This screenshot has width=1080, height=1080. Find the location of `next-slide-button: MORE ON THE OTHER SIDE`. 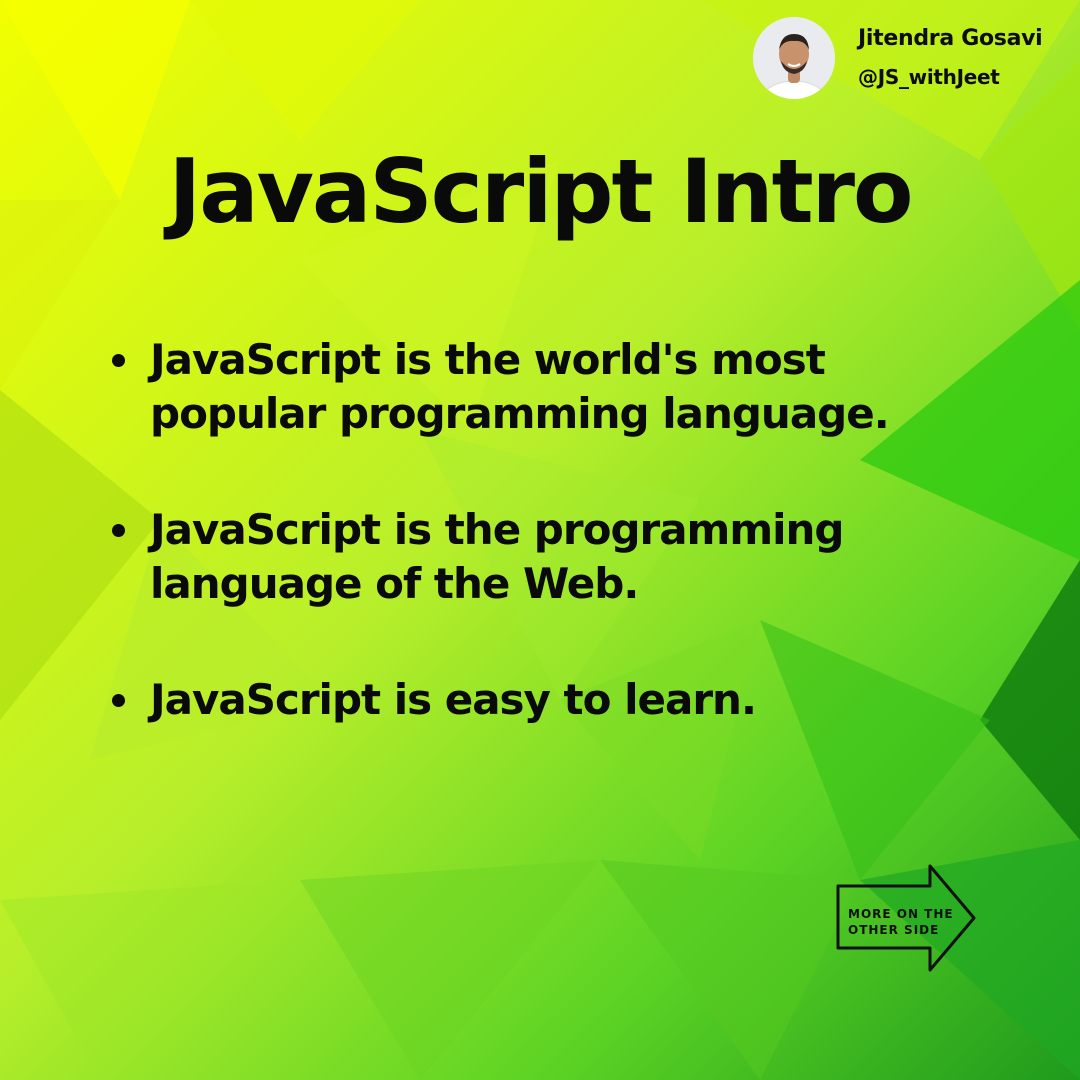

next-slide-button: MORE ON THE OTHER SIDE is located at coordinates (908, 918).